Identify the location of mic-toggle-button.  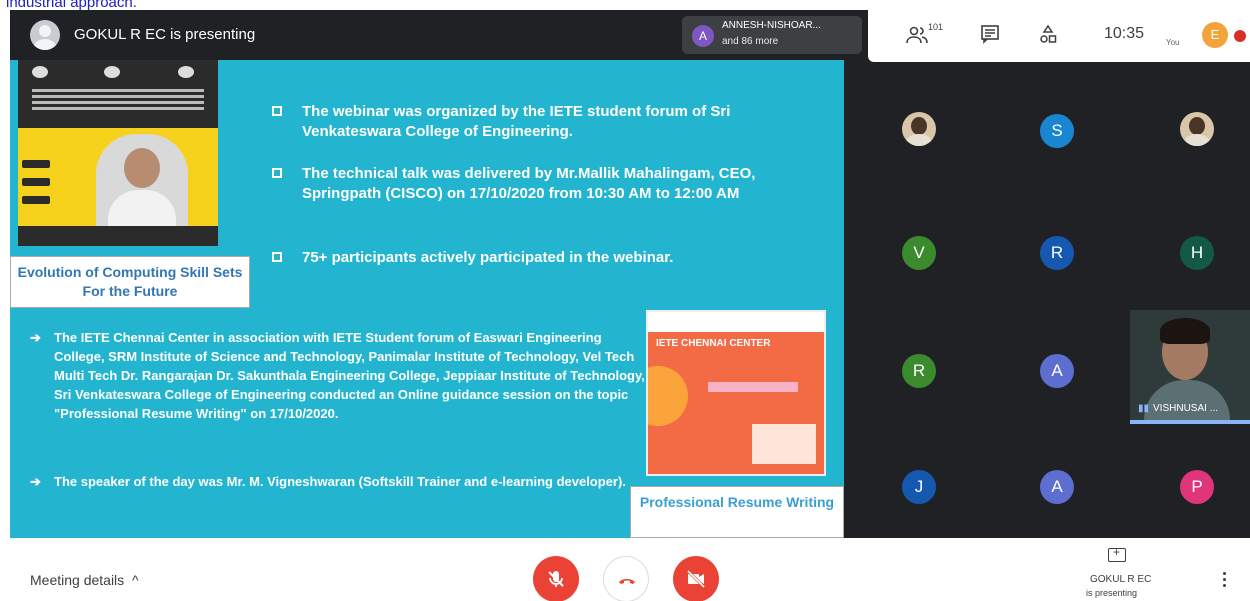
(556, 578).